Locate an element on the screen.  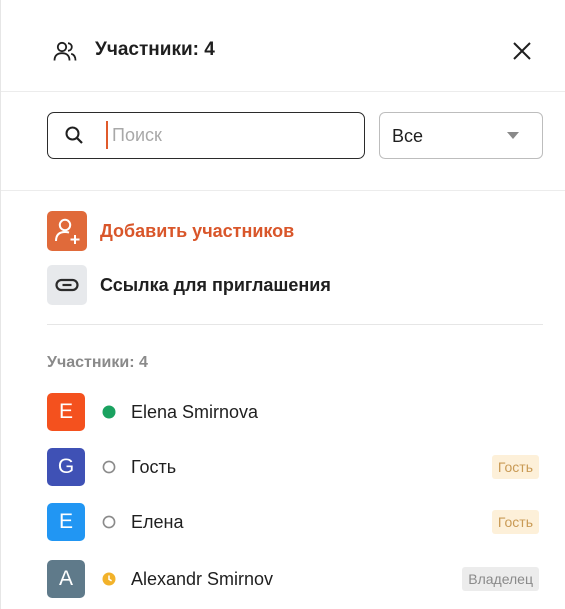
chevron-down-icon is located at coordinates (513, 135).